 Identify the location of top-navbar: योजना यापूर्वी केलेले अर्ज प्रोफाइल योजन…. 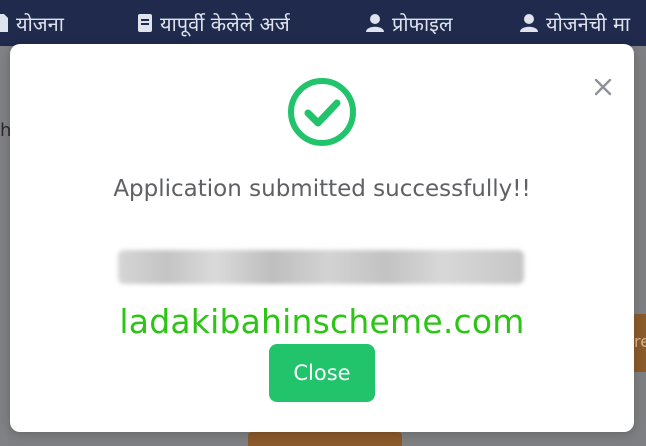
(323, 23).